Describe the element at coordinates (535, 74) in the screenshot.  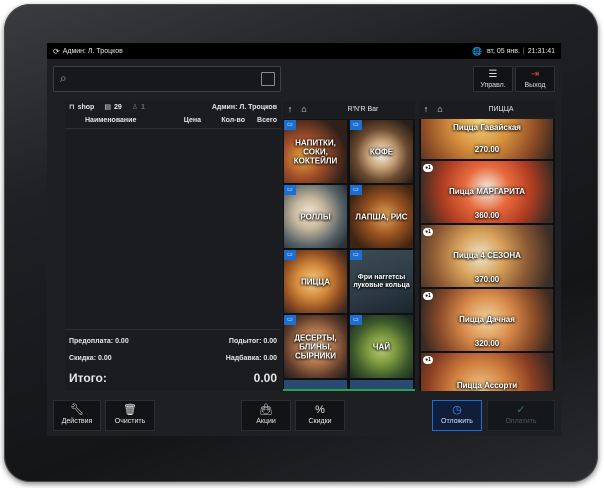
I see `exit-icon: ⇥` at that location.